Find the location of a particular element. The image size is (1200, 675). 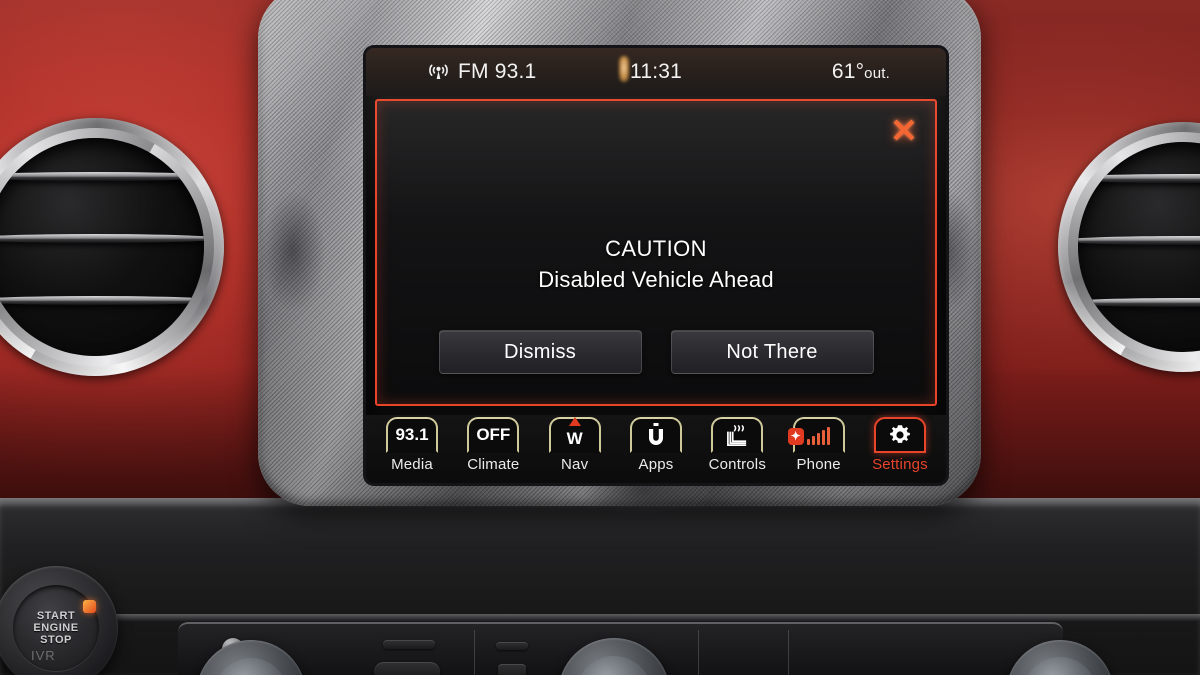

taskbar-label-nav: Nav is located at coordinates (575, 464).